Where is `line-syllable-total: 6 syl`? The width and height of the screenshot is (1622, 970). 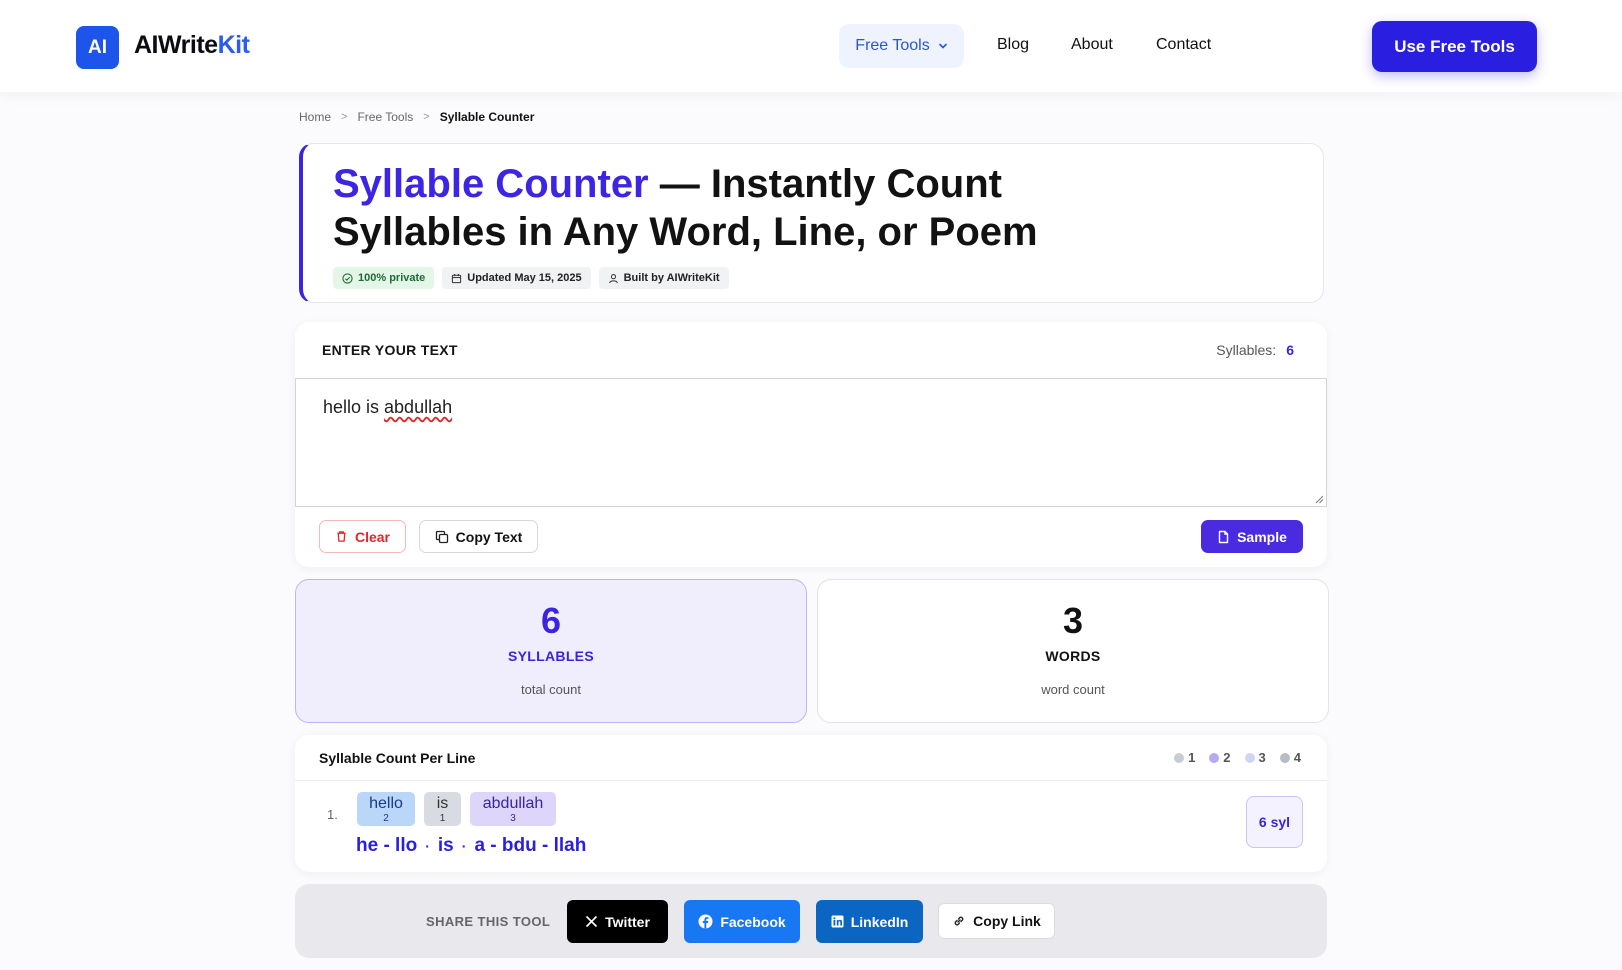 line-syllable-total: 6 syl is located at coordinates (1274, 822).